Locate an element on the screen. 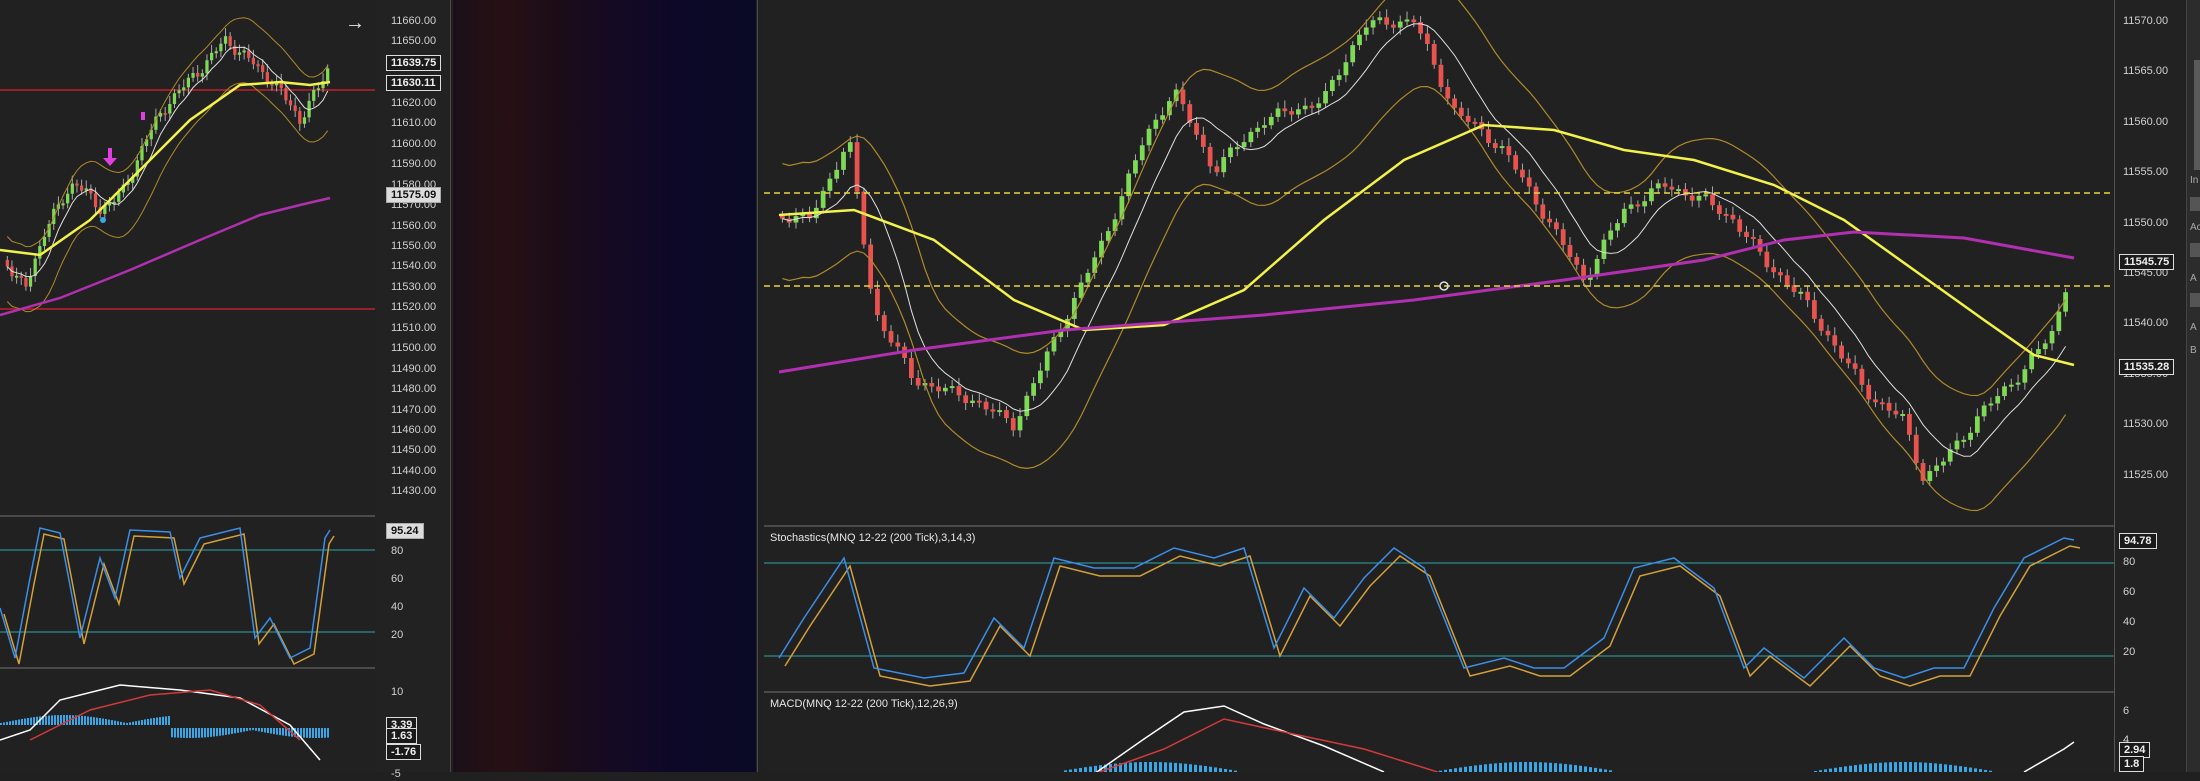 This screenshot has width=2200, height=781. left-price-tick: 11480.00 is located at coordinates (414, 389).